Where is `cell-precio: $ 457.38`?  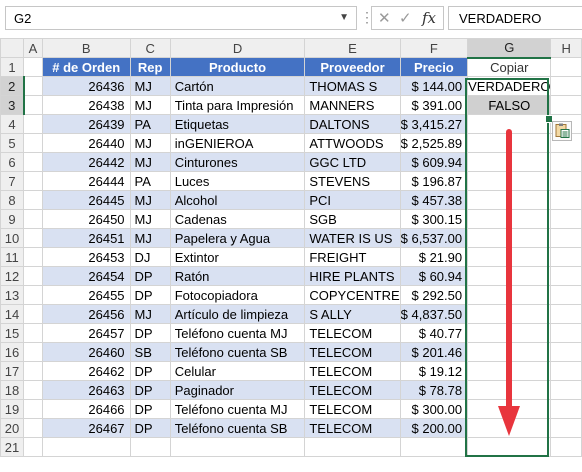
cell-precio: $ 457.38 is located at coordinates (434, 200).